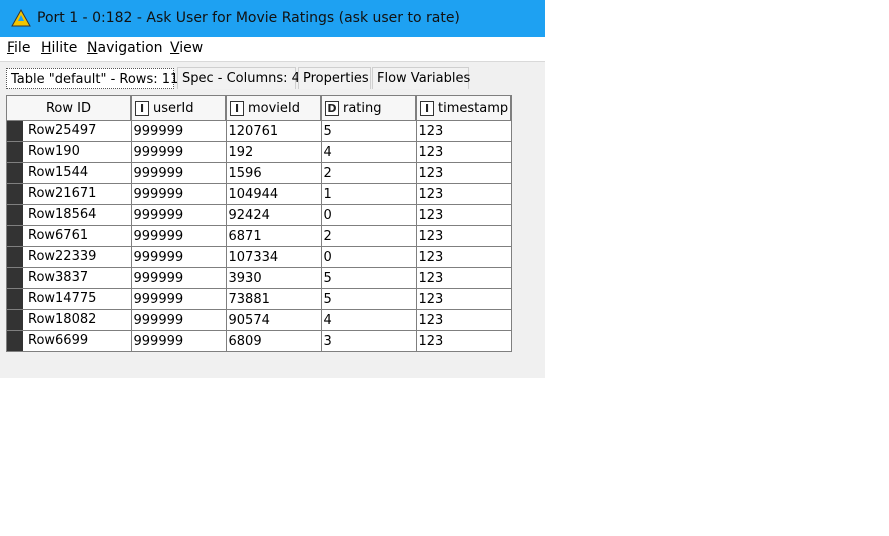 This screenshot has height=536, width=889. I want to click on menu-view: View, so click(186, 48).